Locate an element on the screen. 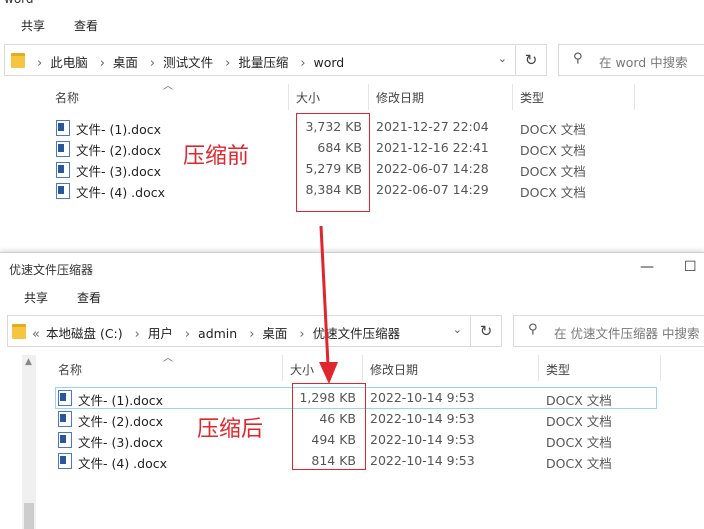 The width and height of the screenshot is (704, 529). scrollbar-thumb is located at coordinates (29, 516).